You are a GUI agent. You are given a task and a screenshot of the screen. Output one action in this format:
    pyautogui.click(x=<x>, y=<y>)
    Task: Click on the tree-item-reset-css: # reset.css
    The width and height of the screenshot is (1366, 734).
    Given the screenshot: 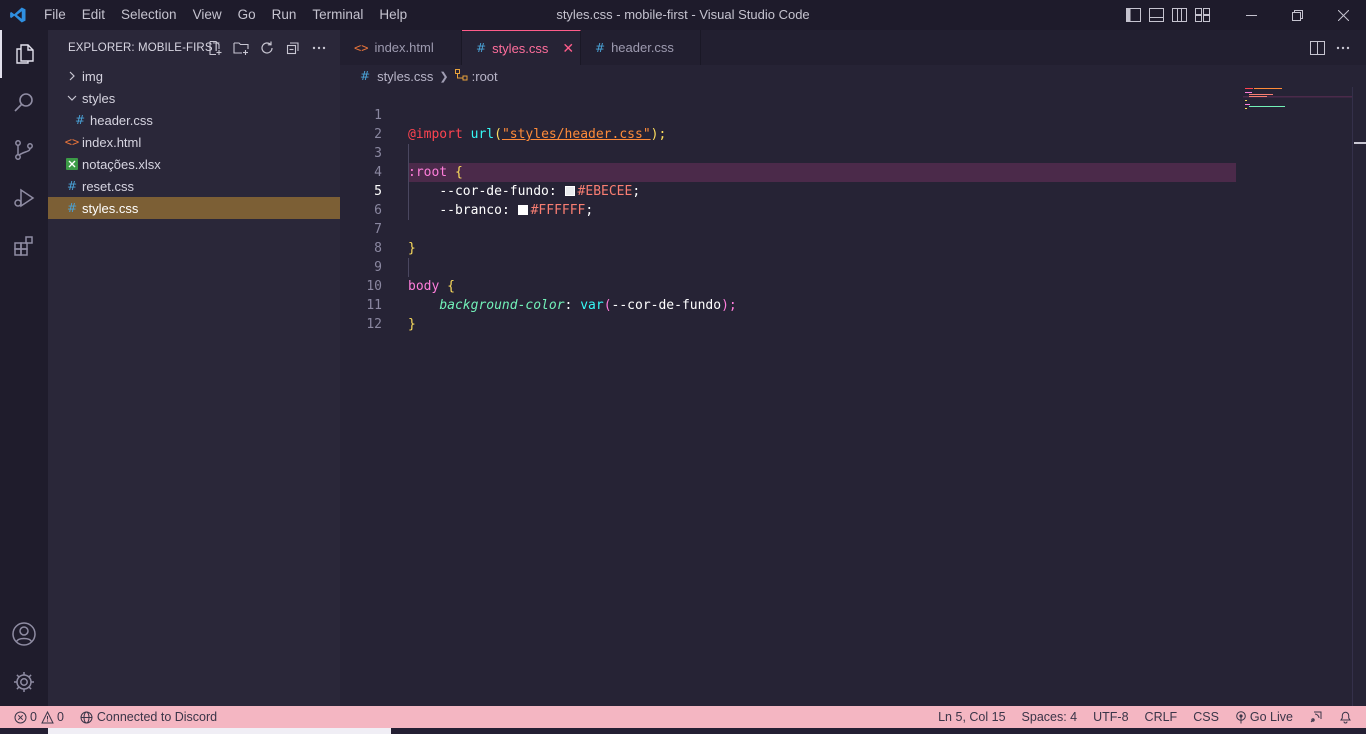 What is the action you would take?
    pyautogui.click(x=194, y=186)
    